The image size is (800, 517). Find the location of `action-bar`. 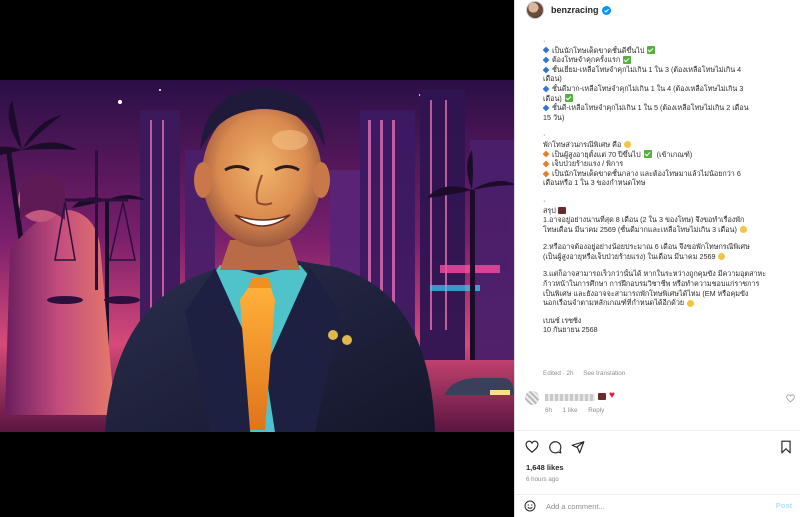

action-bar is located at coordinates (657, 447).